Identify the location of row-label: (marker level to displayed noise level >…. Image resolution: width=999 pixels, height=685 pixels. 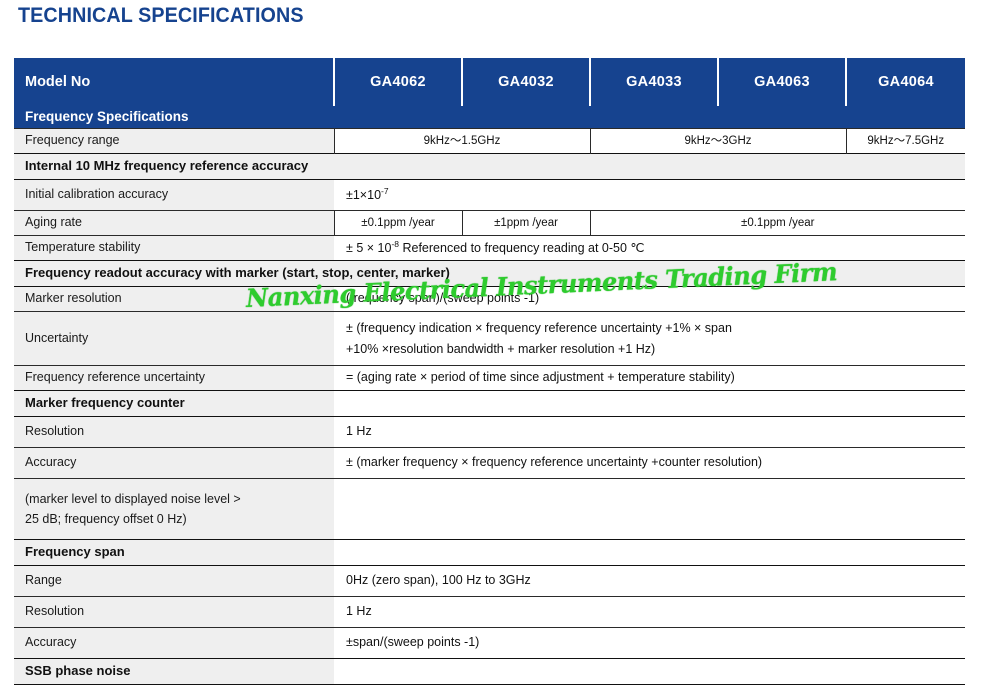
(174, 509).